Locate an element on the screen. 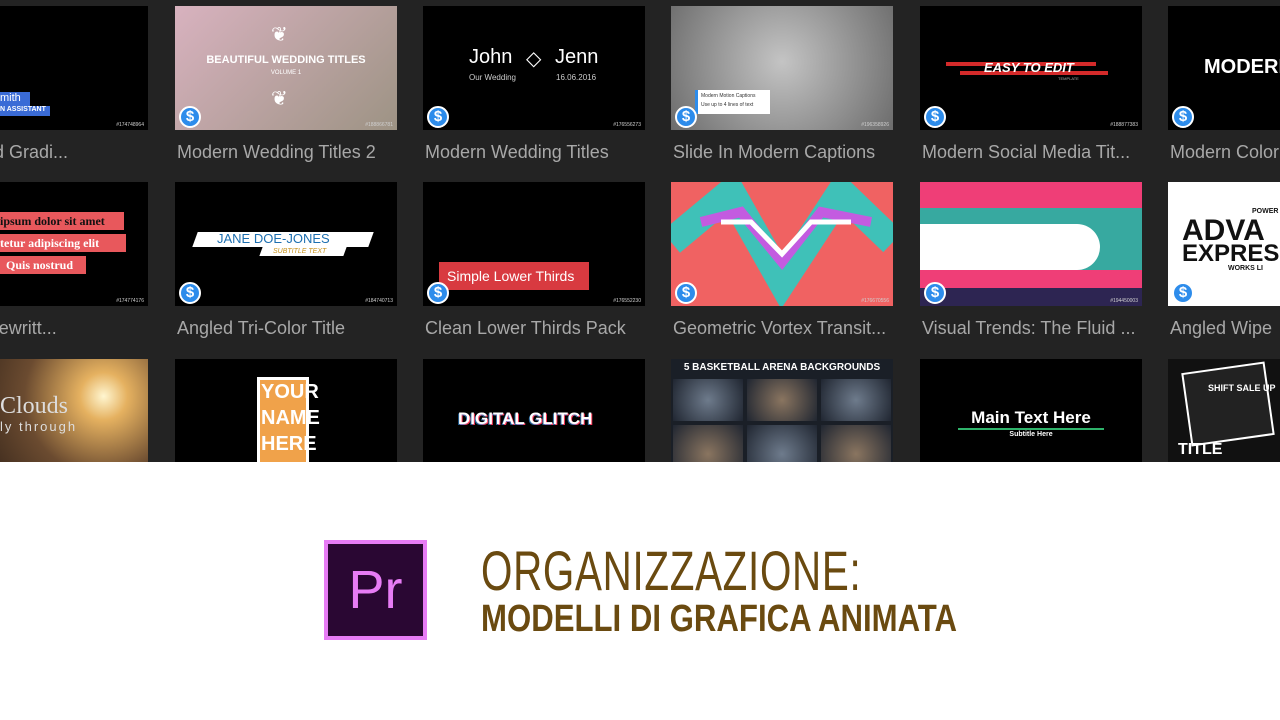 The image size is (1280, 720). thumb-text: John is located at coordinates (491, 57).